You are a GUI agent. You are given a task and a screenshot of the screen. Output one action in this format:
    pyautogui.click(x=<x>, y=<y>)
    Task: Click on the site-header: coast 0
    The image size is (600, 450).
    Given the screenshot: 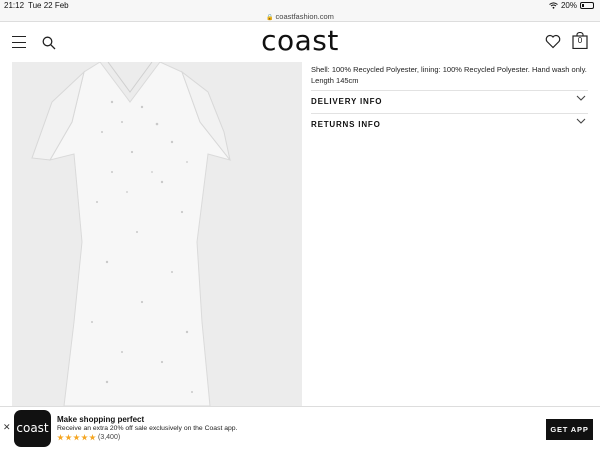 What is the action you would take?
    pyautogui.click(x=300, y=42)
    